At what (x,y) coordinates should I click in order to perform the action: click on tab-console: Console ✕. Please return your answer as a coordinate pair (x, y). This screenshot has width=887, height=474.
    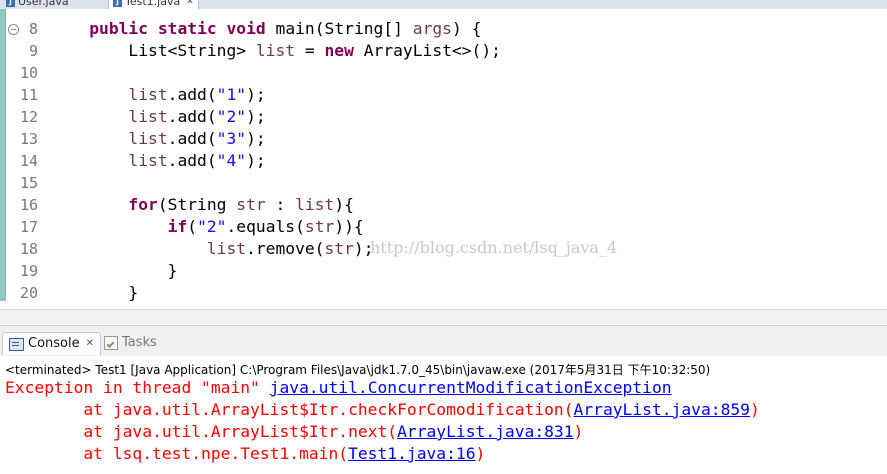
    Looking at the image, I should click on (51, 343).